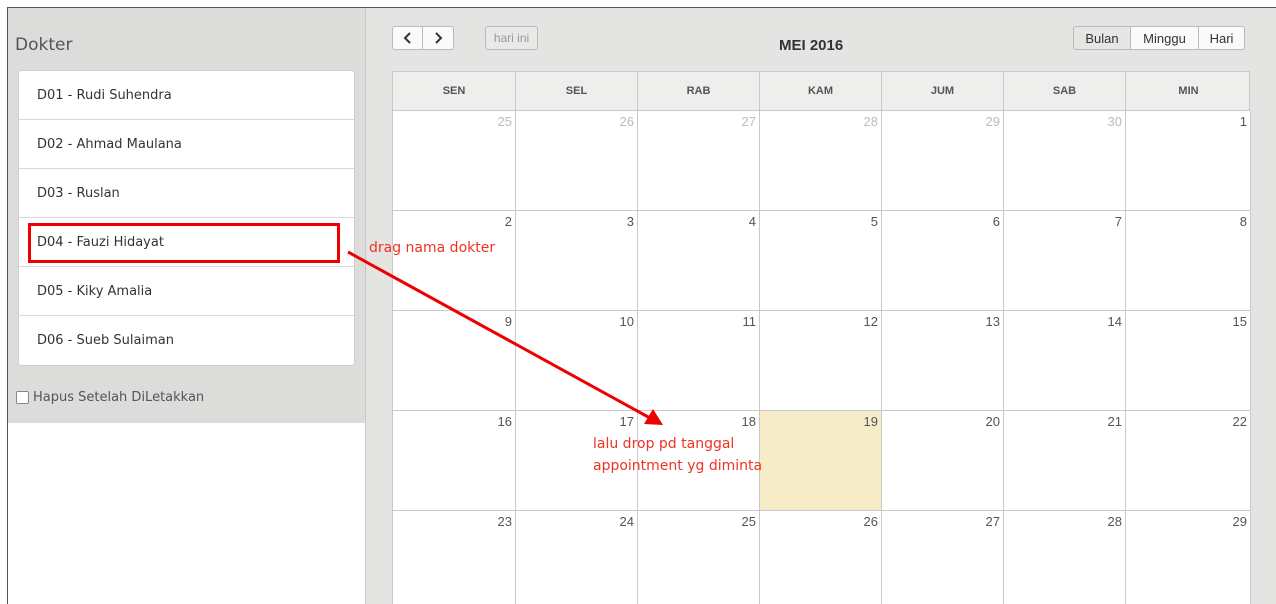  Describe the element at coordinates (432, 248) in the screenshot. I see `drag-annotation: drag nama dokter` at that location.